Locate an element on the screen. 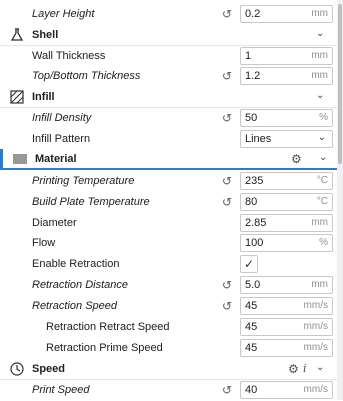  setting-label: Wall Thickness is located at coordinates (69, 56).